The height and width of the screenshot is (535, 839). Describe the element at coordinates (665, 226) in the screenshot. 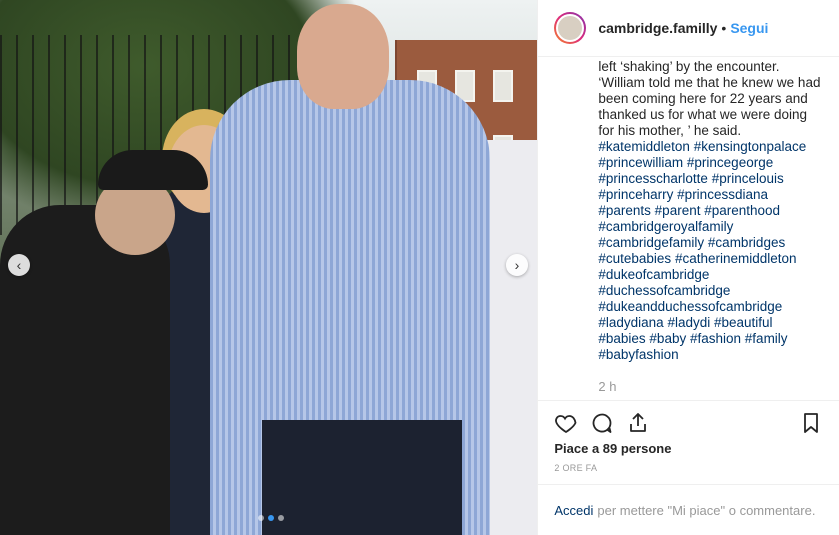

I see `hashtag-link: #cambridgeroyalfamily` at that location.